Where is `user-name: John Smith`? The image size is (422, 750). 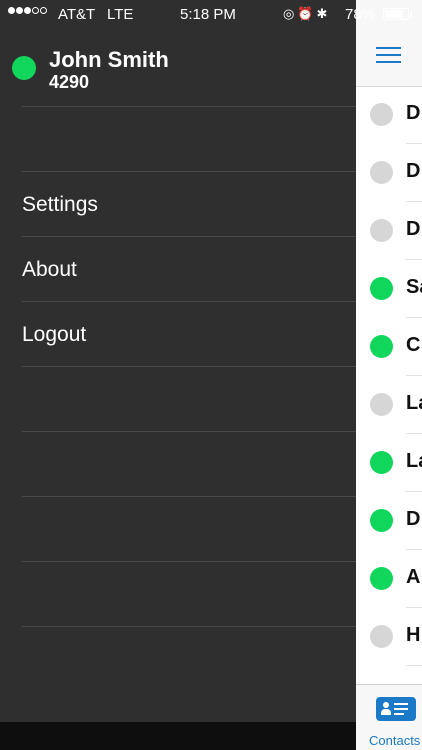 user-name: John Smith is located at coordinates (109, 59).